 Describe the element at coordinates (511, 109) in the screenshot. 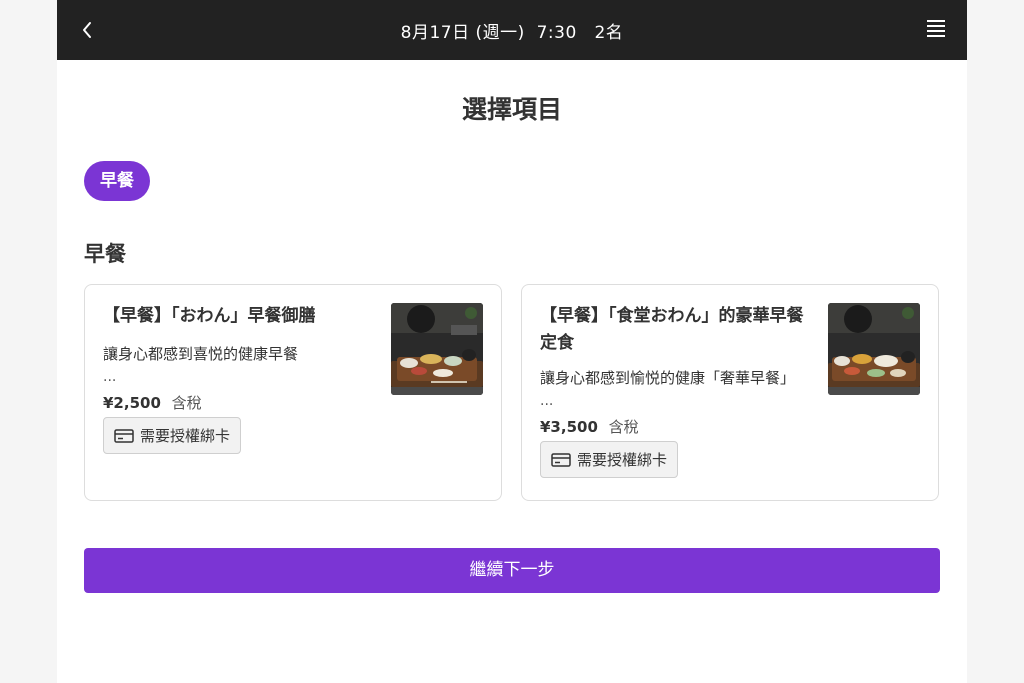

I see `page-title: 選擇項目` at that location.